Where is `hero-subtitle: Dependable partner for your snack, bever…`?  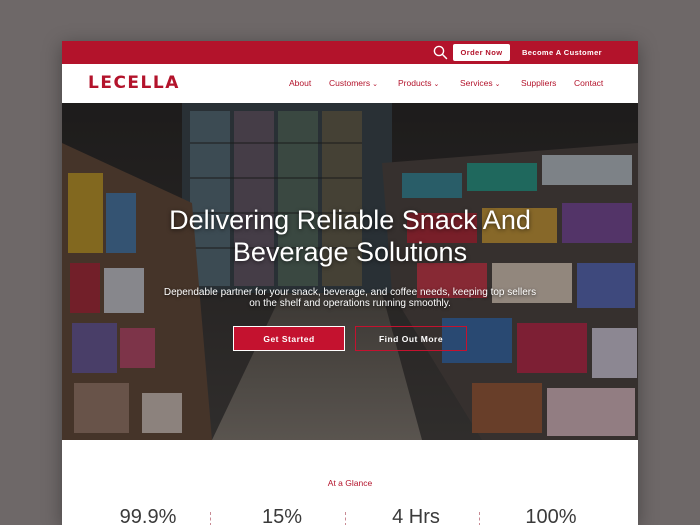 hero-subtitle: Dependable partner for your snack, bever… is located at coordinates (350, 298).